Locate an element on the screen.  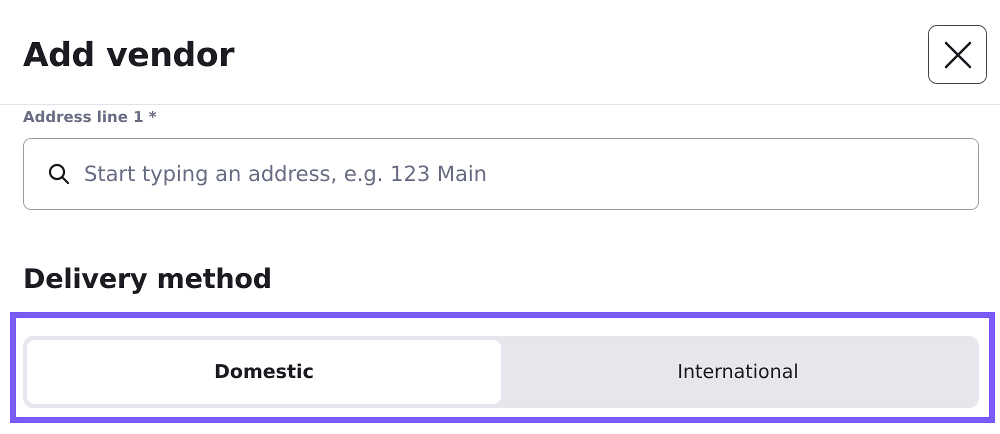
close-button is located at coordinates (957, 54).